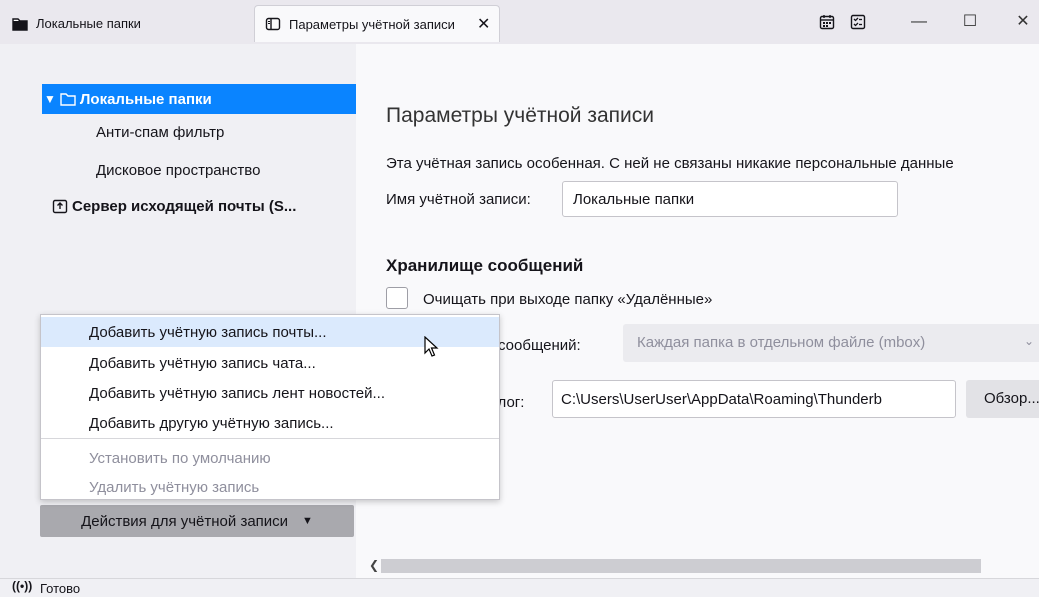 The height and width of the screenshot is (597, 1039). Describe the element at coordinates (60, 206) in the screenshot. I see `outgoing-server-icon` at that location.